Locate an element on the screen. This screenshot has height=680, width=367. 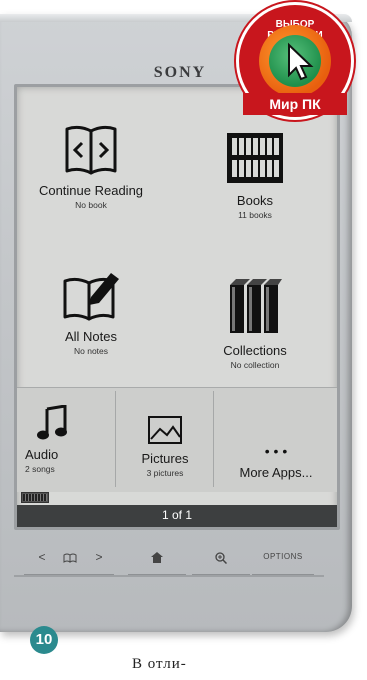
tile-continue-reading: Continue Reading No book is located at coordinates (91, 166).